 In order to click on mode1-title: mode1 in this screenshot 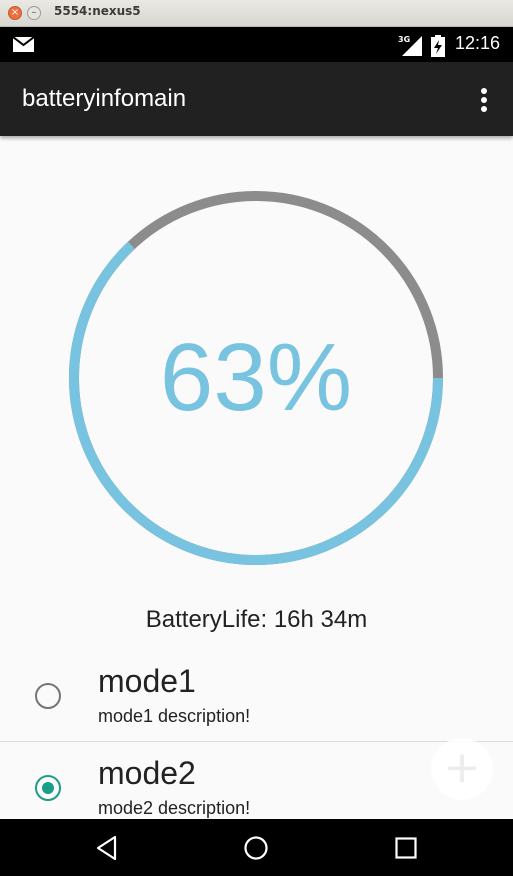, I will do `click(147, 681)`.